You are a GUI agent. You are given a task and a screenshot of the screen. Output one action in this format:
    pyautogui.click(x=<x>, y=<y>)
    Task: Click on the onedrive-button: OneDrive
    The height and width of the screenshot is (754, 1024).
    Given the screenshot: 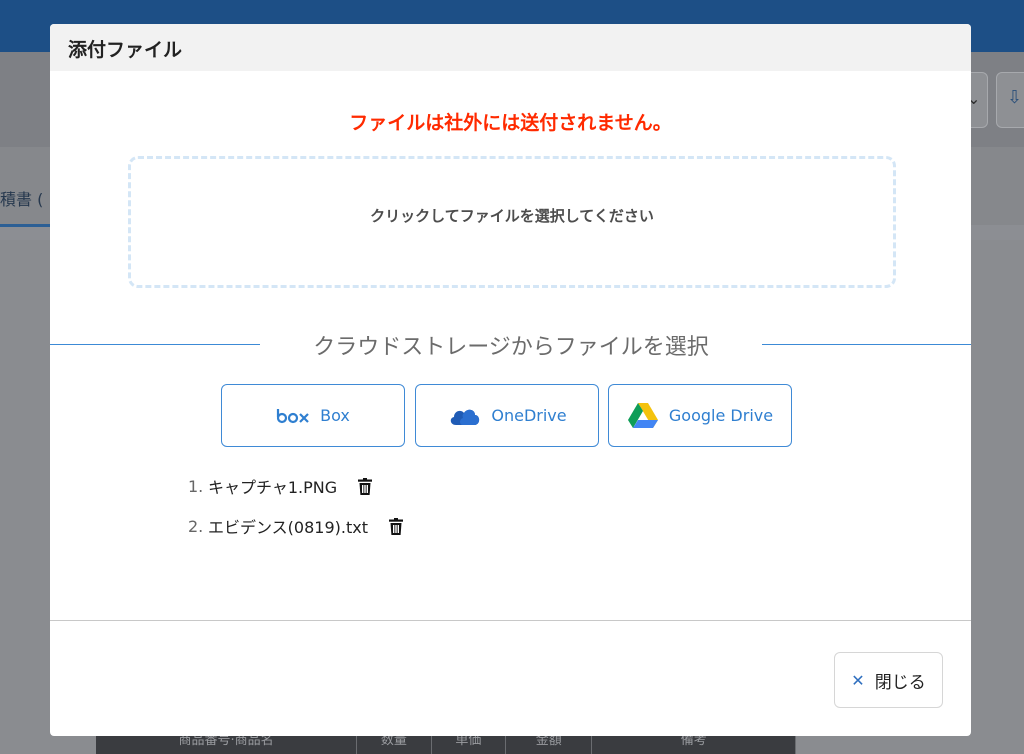 What is the action you would take?
    pyautogui.click(x=507, y=415)
    